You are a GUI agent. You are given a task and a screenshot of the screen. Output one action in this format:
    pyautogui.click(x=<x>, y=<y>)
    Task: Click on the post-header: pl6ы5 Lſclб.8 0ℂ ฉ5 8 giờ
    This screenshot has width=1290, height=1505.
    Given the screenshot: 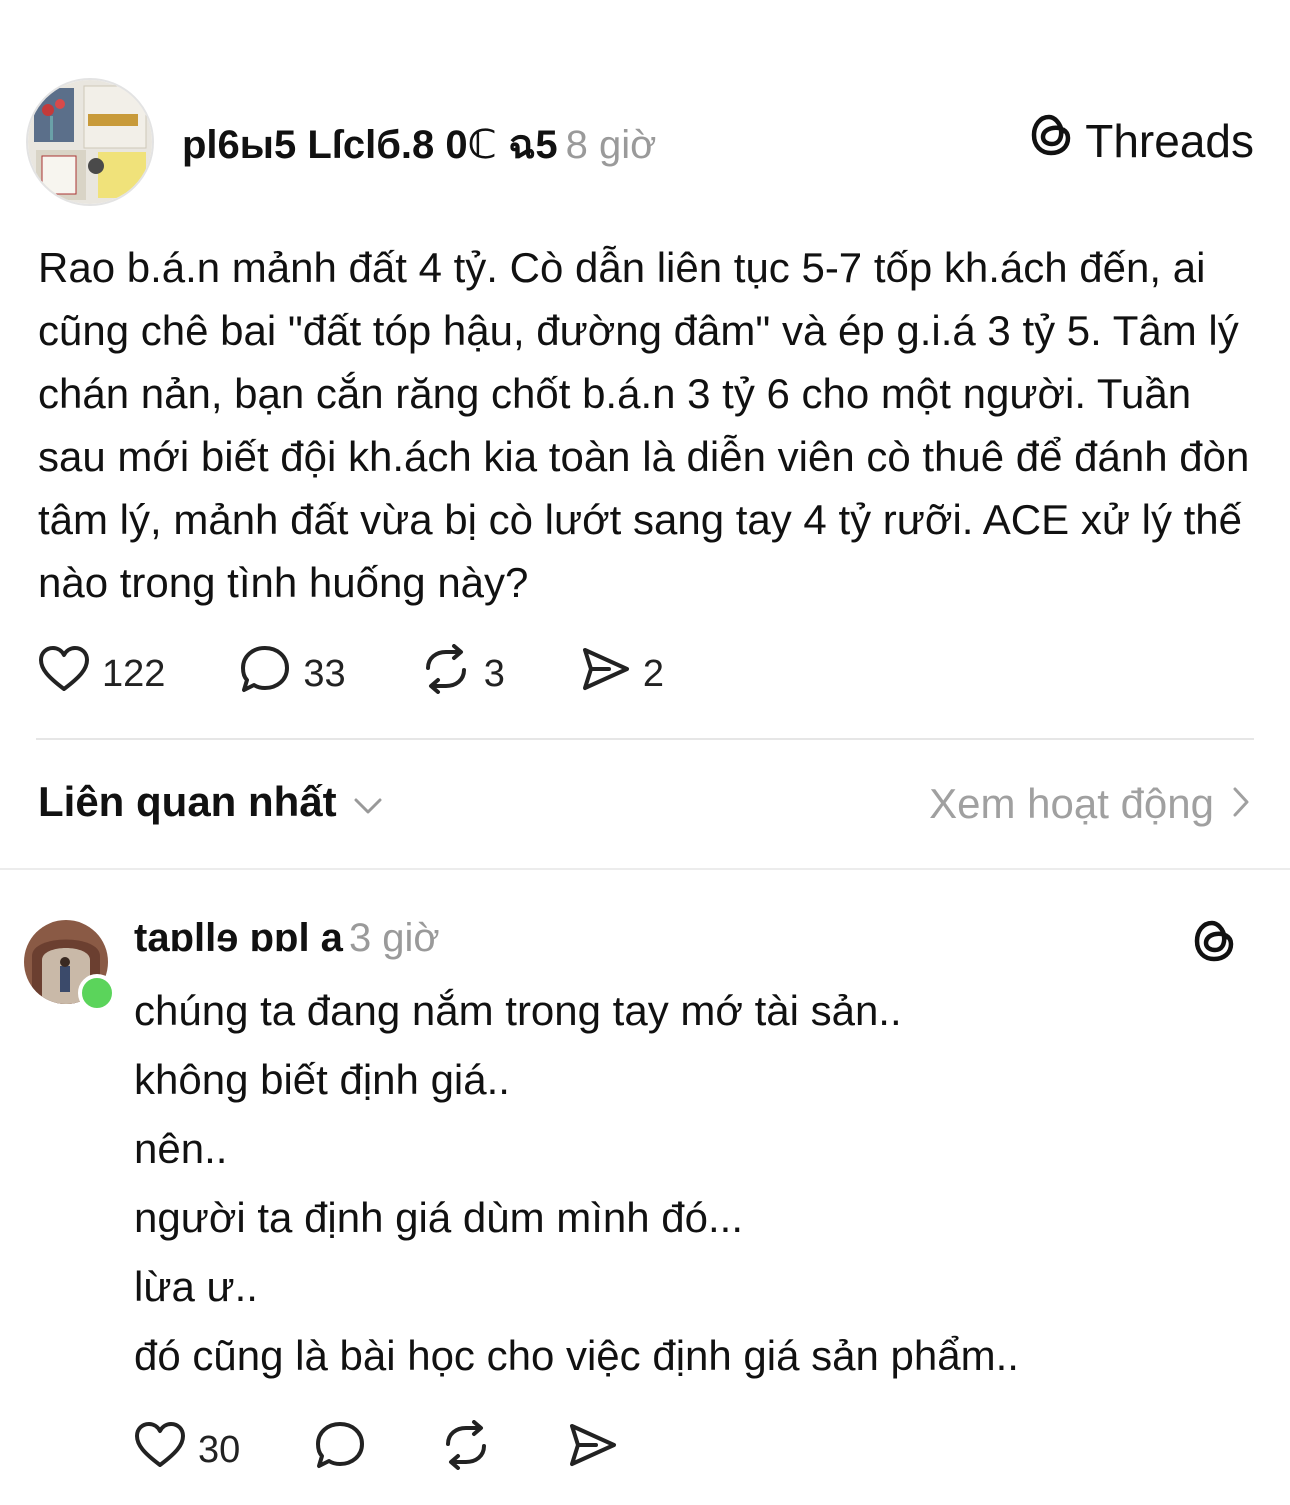 What is the action you would take?
    pyautogui.click(x=419, y=144)
    